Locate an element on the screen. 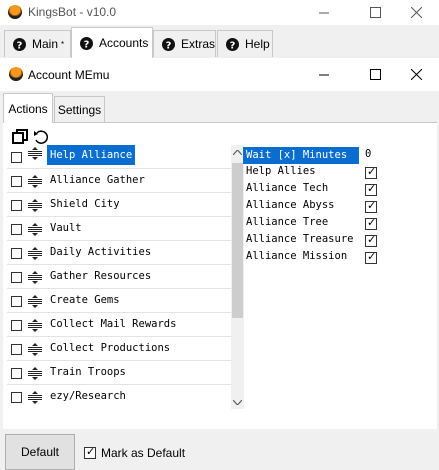 The width and height of the screenshot is (439, 470). dialog-tab-strip: Actions Settings is located at coordinates (219, 107).